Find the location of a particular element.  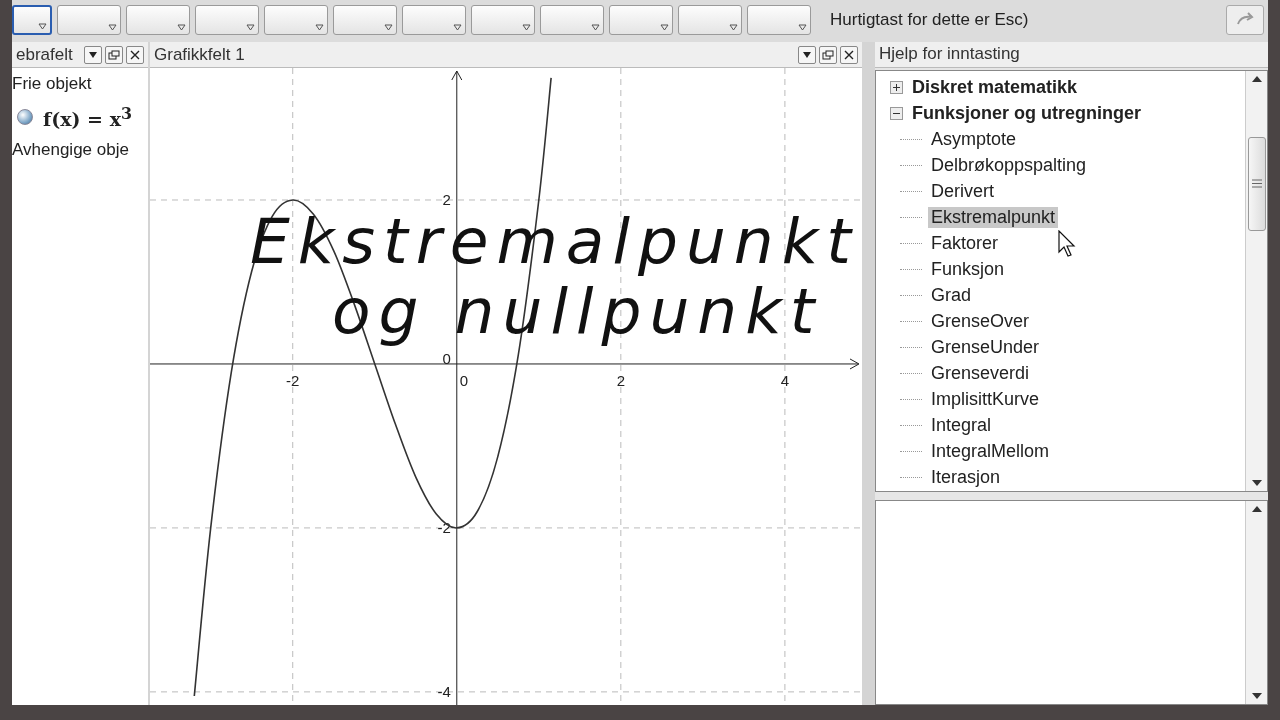

command-item: Asymptote is located at coordinates (974, 140).